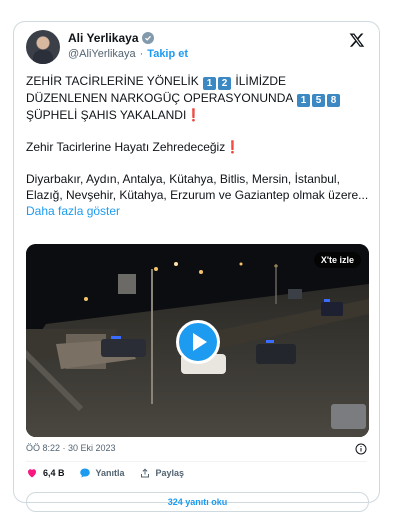 Image resolution: width=416 pixels, height=523 pixels. I want to click on reply-label: Yanıtla, so click(110, 473).